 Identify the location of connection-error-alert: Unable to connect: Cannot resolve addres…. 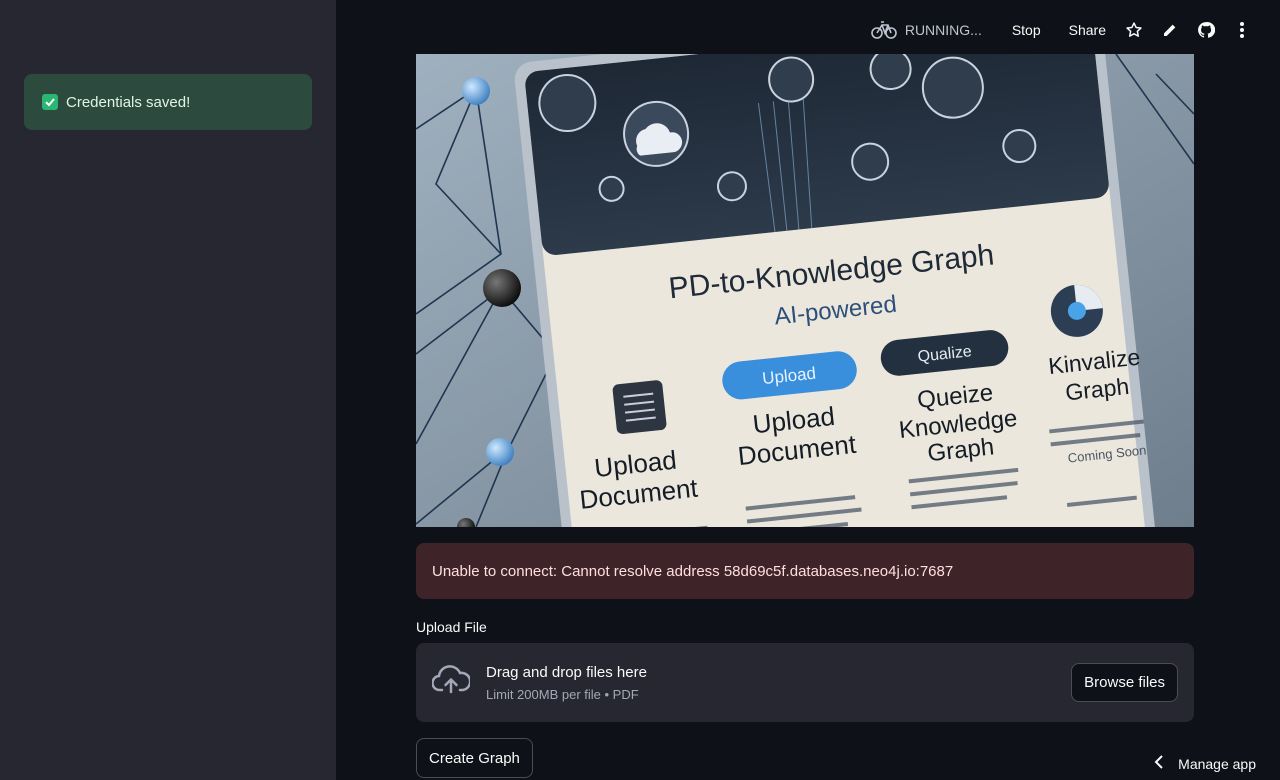
(805, 571).